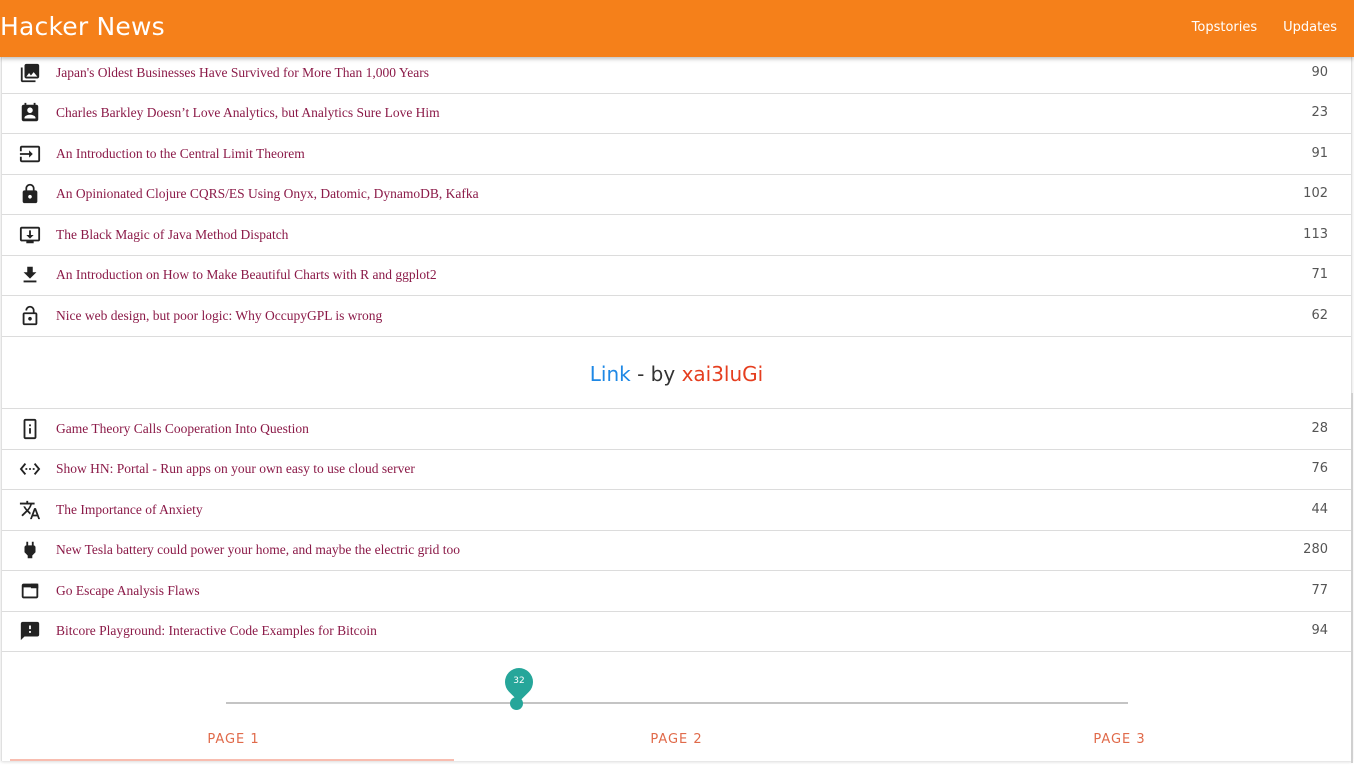 This screenshot has height=767, width=1354. What do you see at coordinates (676, 511) in the screenshot?
I see `story-row: The Importance of Anxiety 44` at bounding box center [676, 511].